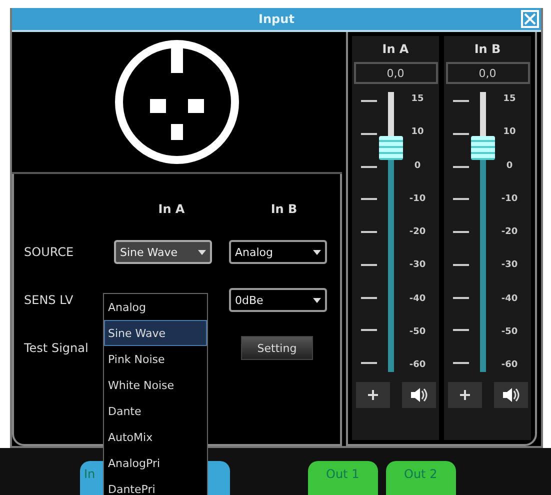  Describe the element at coordinates (48, 300) in the screenshot. I see `row-label: SENS LV` at that location.